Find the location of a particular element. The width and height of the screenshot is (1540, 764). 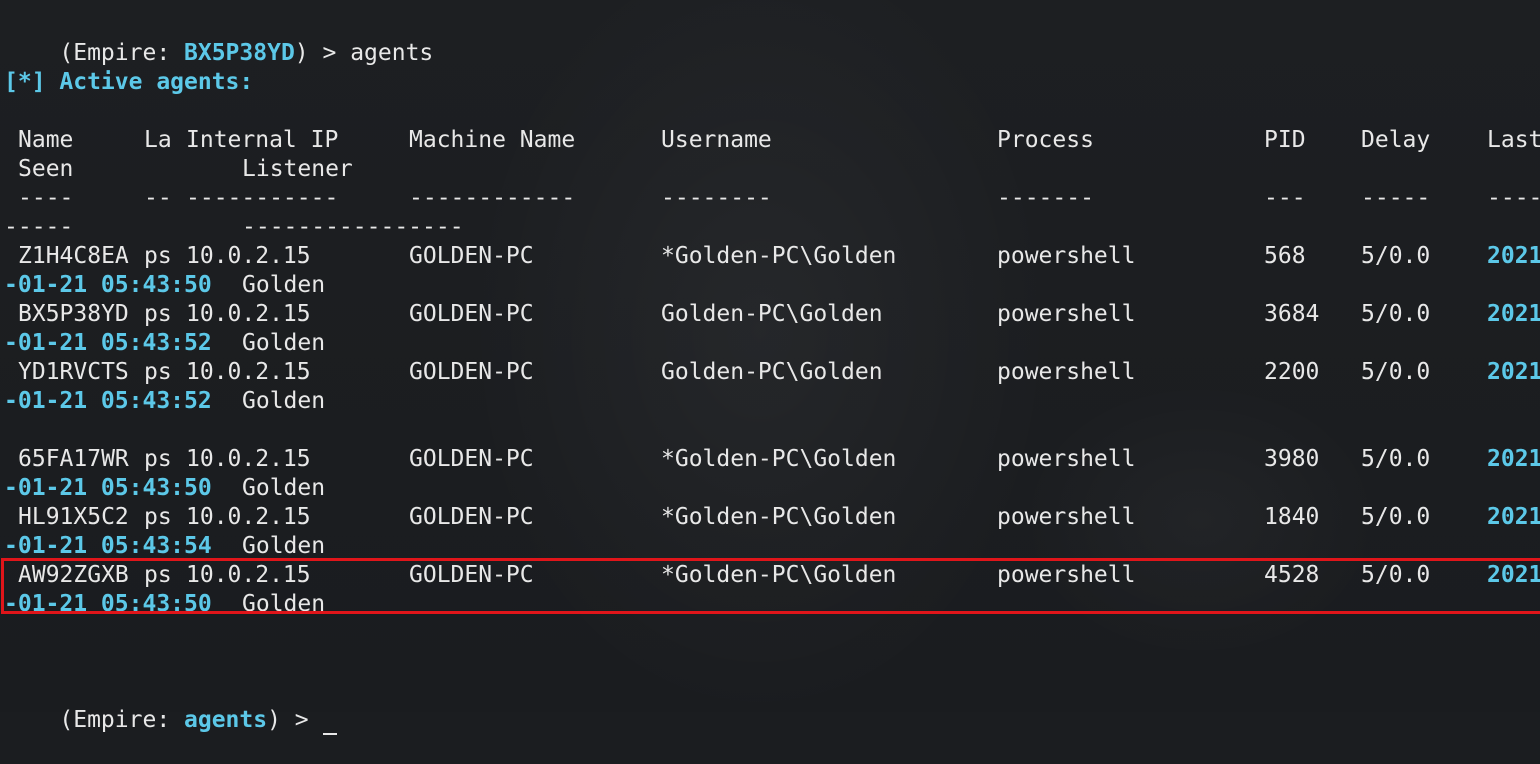

prompt-command: agents is located at coordinates (392, 53).